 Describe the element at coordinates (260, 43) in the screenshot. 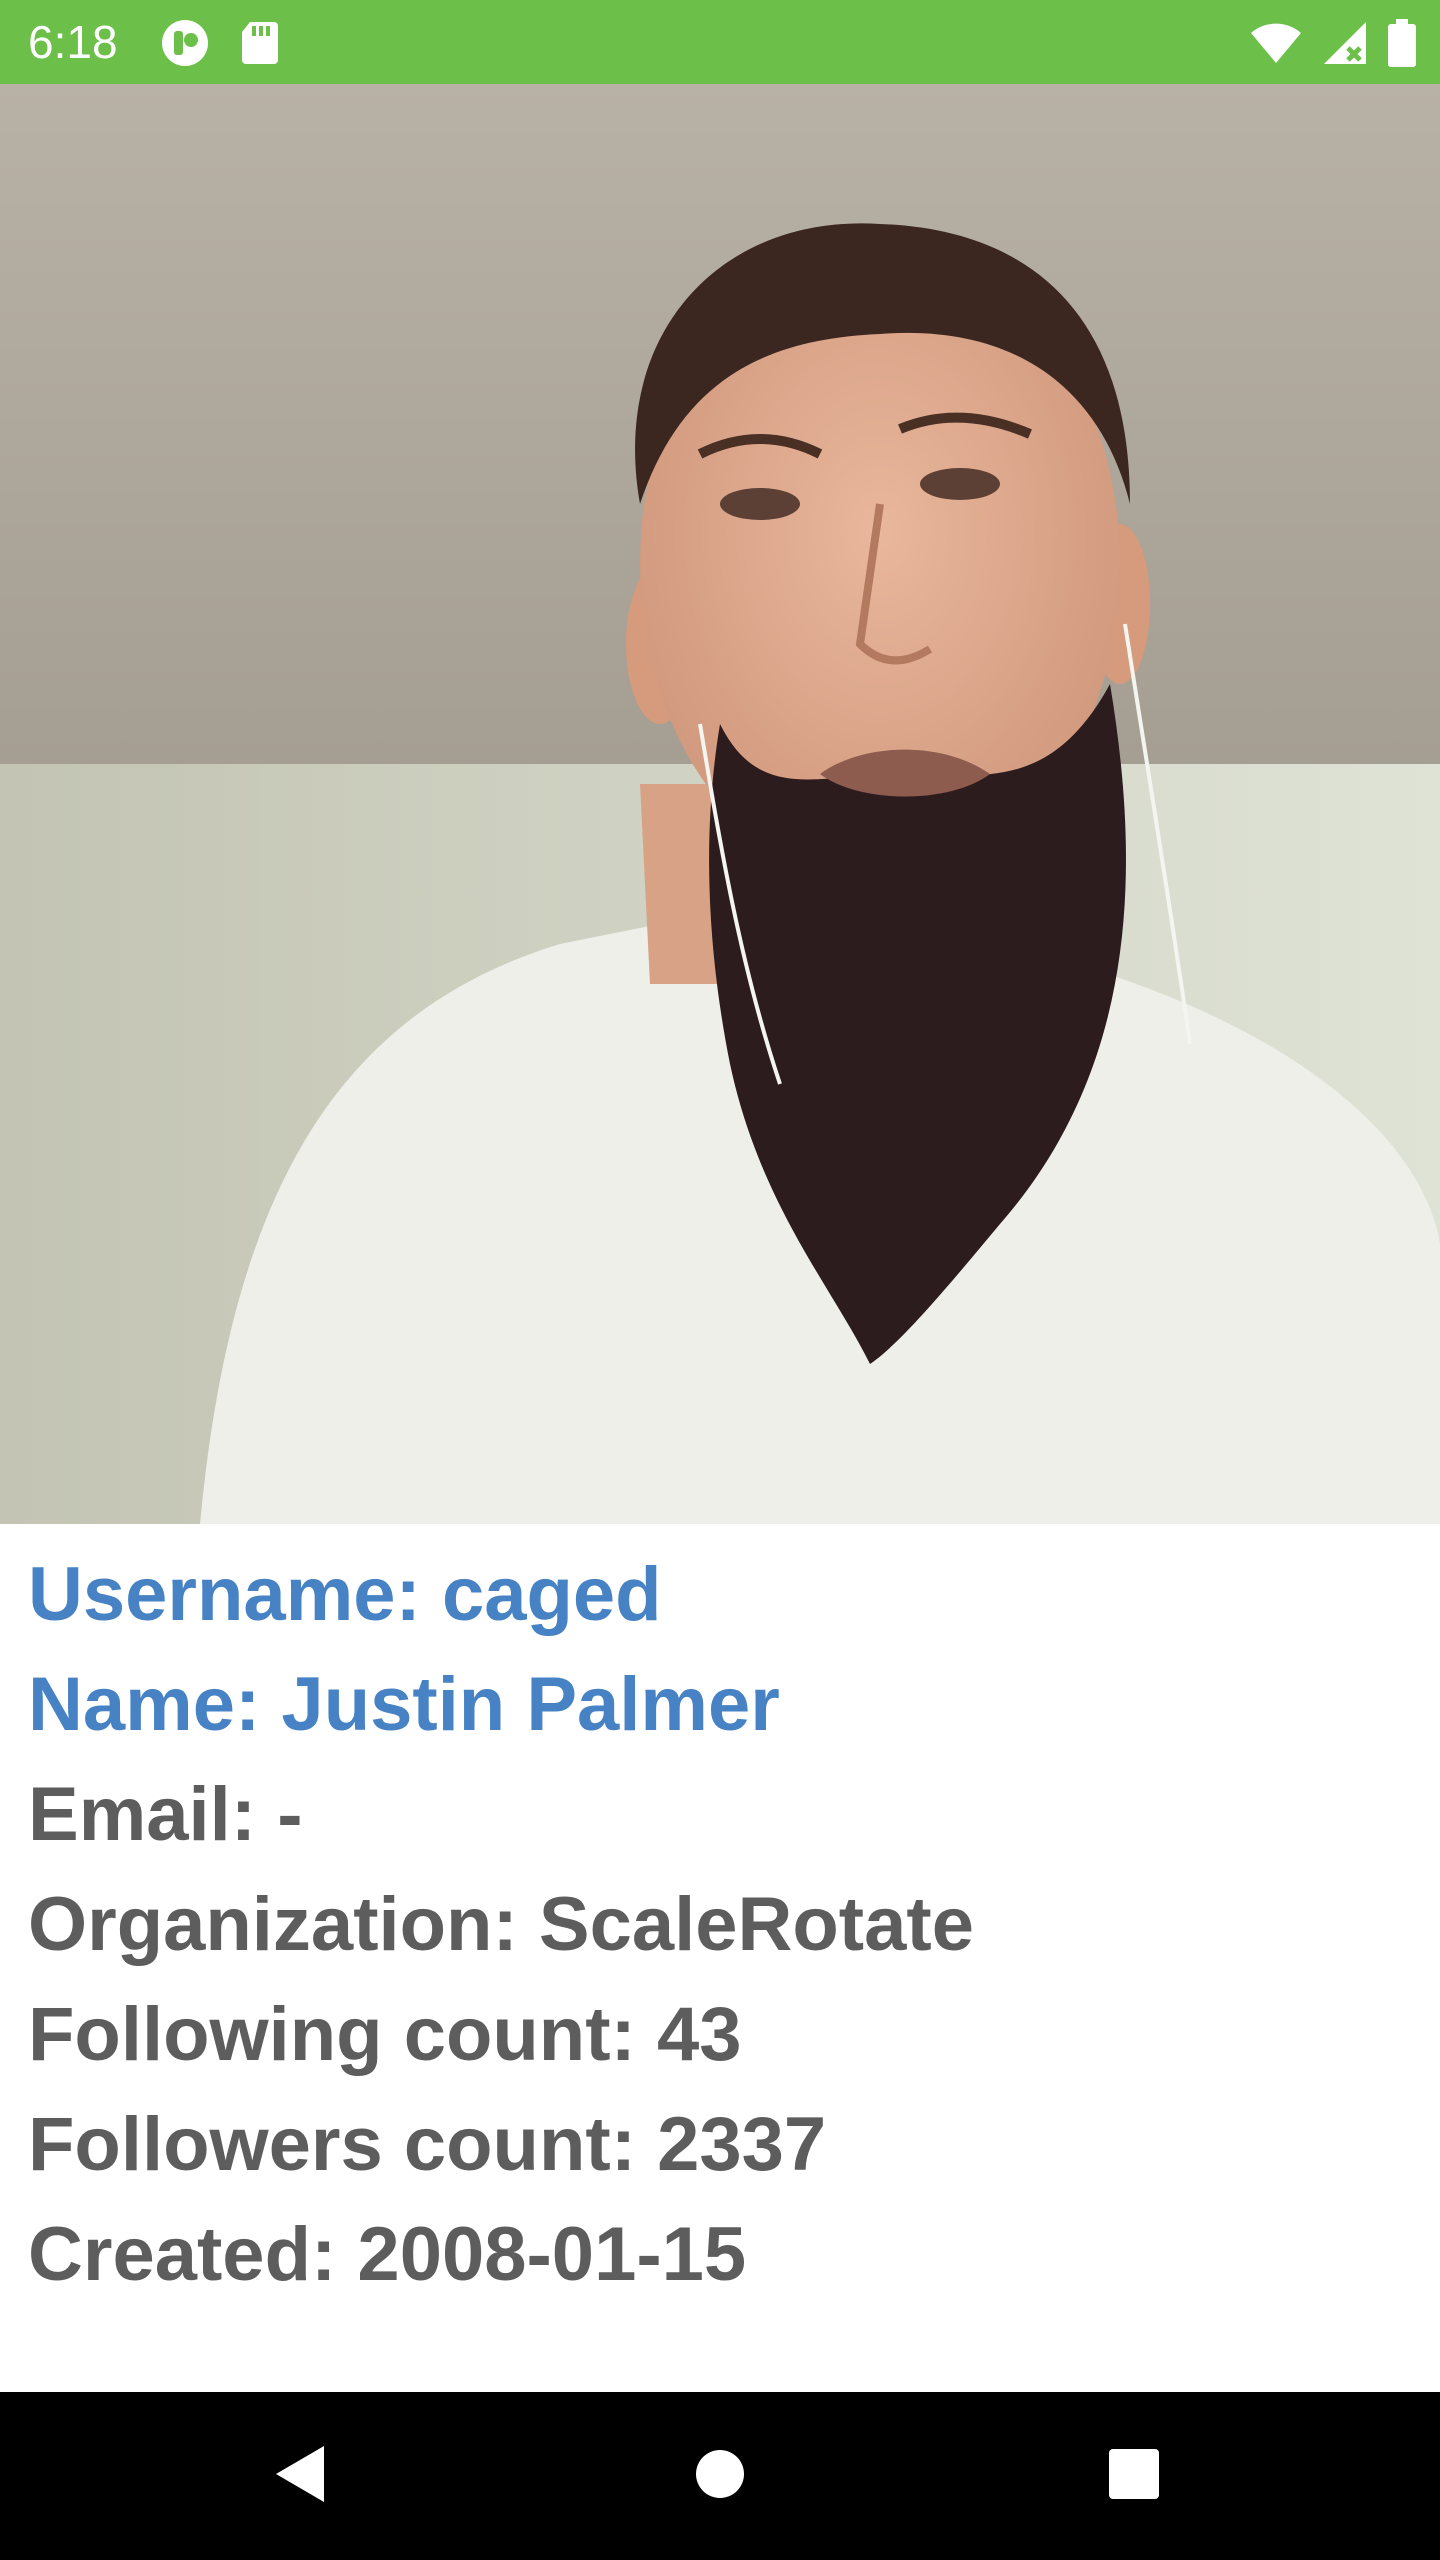

I see `sd-card-icon` at that location.